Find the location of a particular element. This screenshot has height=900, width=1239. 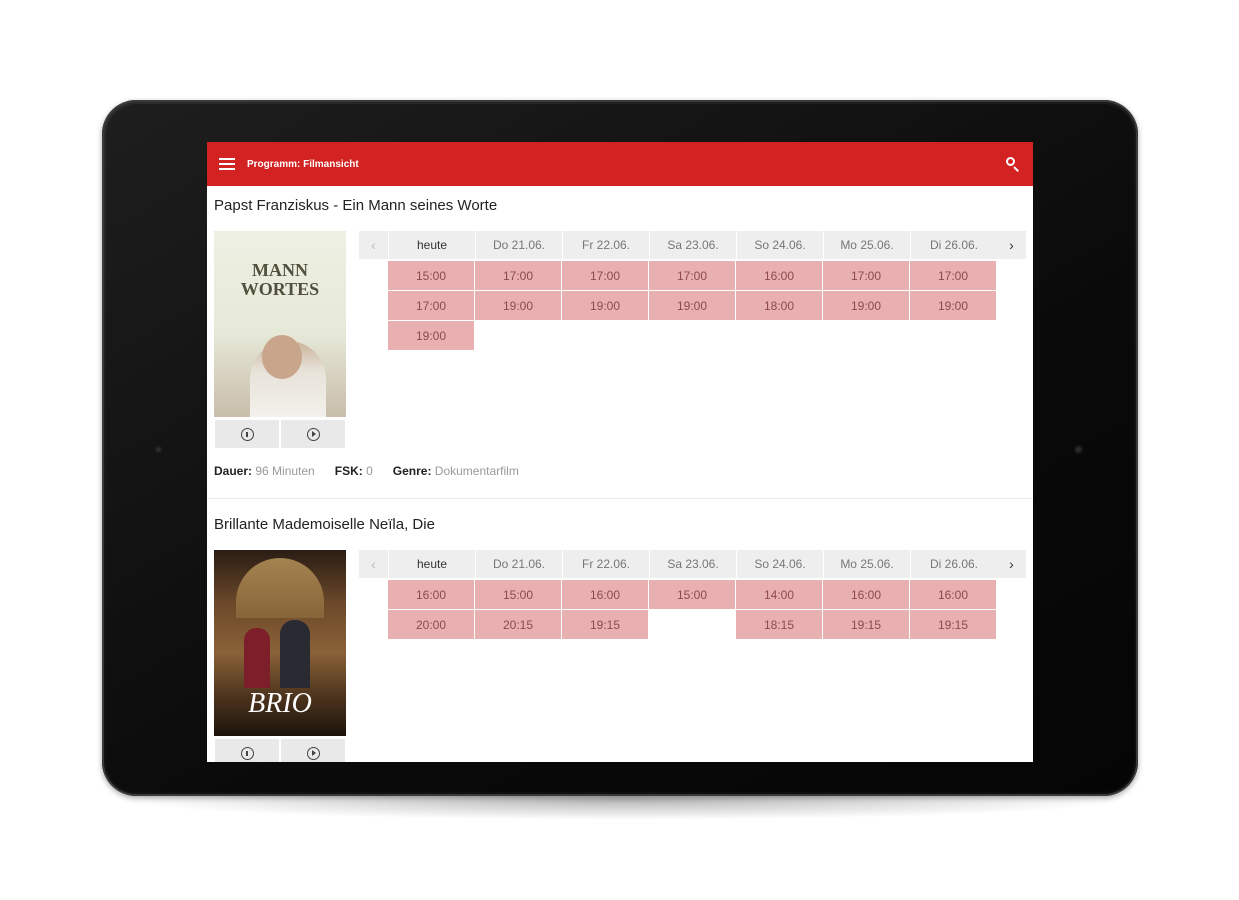

duration-label: Dauer: is located at coordinates (233, 471).